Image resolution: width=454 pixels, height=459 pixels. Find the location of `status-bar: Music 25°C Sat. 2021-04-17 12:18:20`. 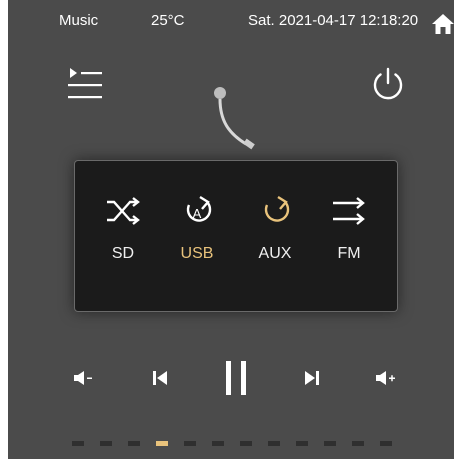

status-bar: Music 25°C Sat. 2021-04-17 12:18:20 is located at coordinates (231, 22).